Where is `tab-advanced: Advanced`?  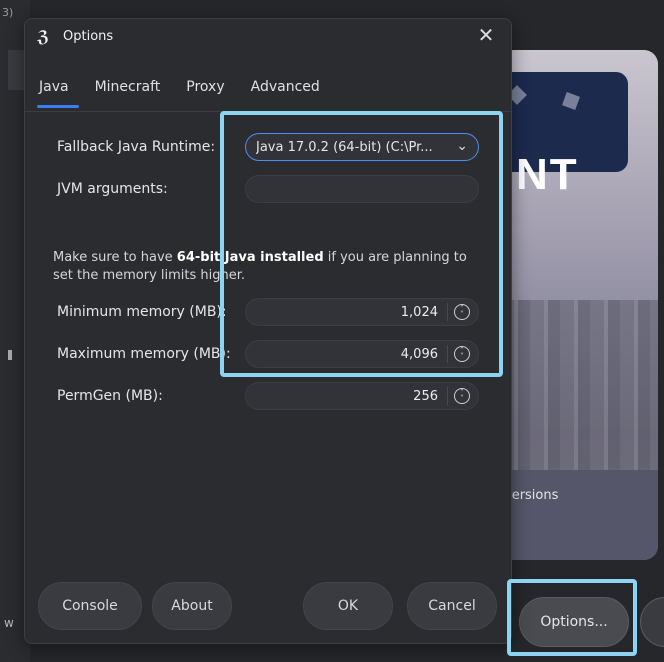
tab-advanced: Advanced is located at coordinates (285, 91).